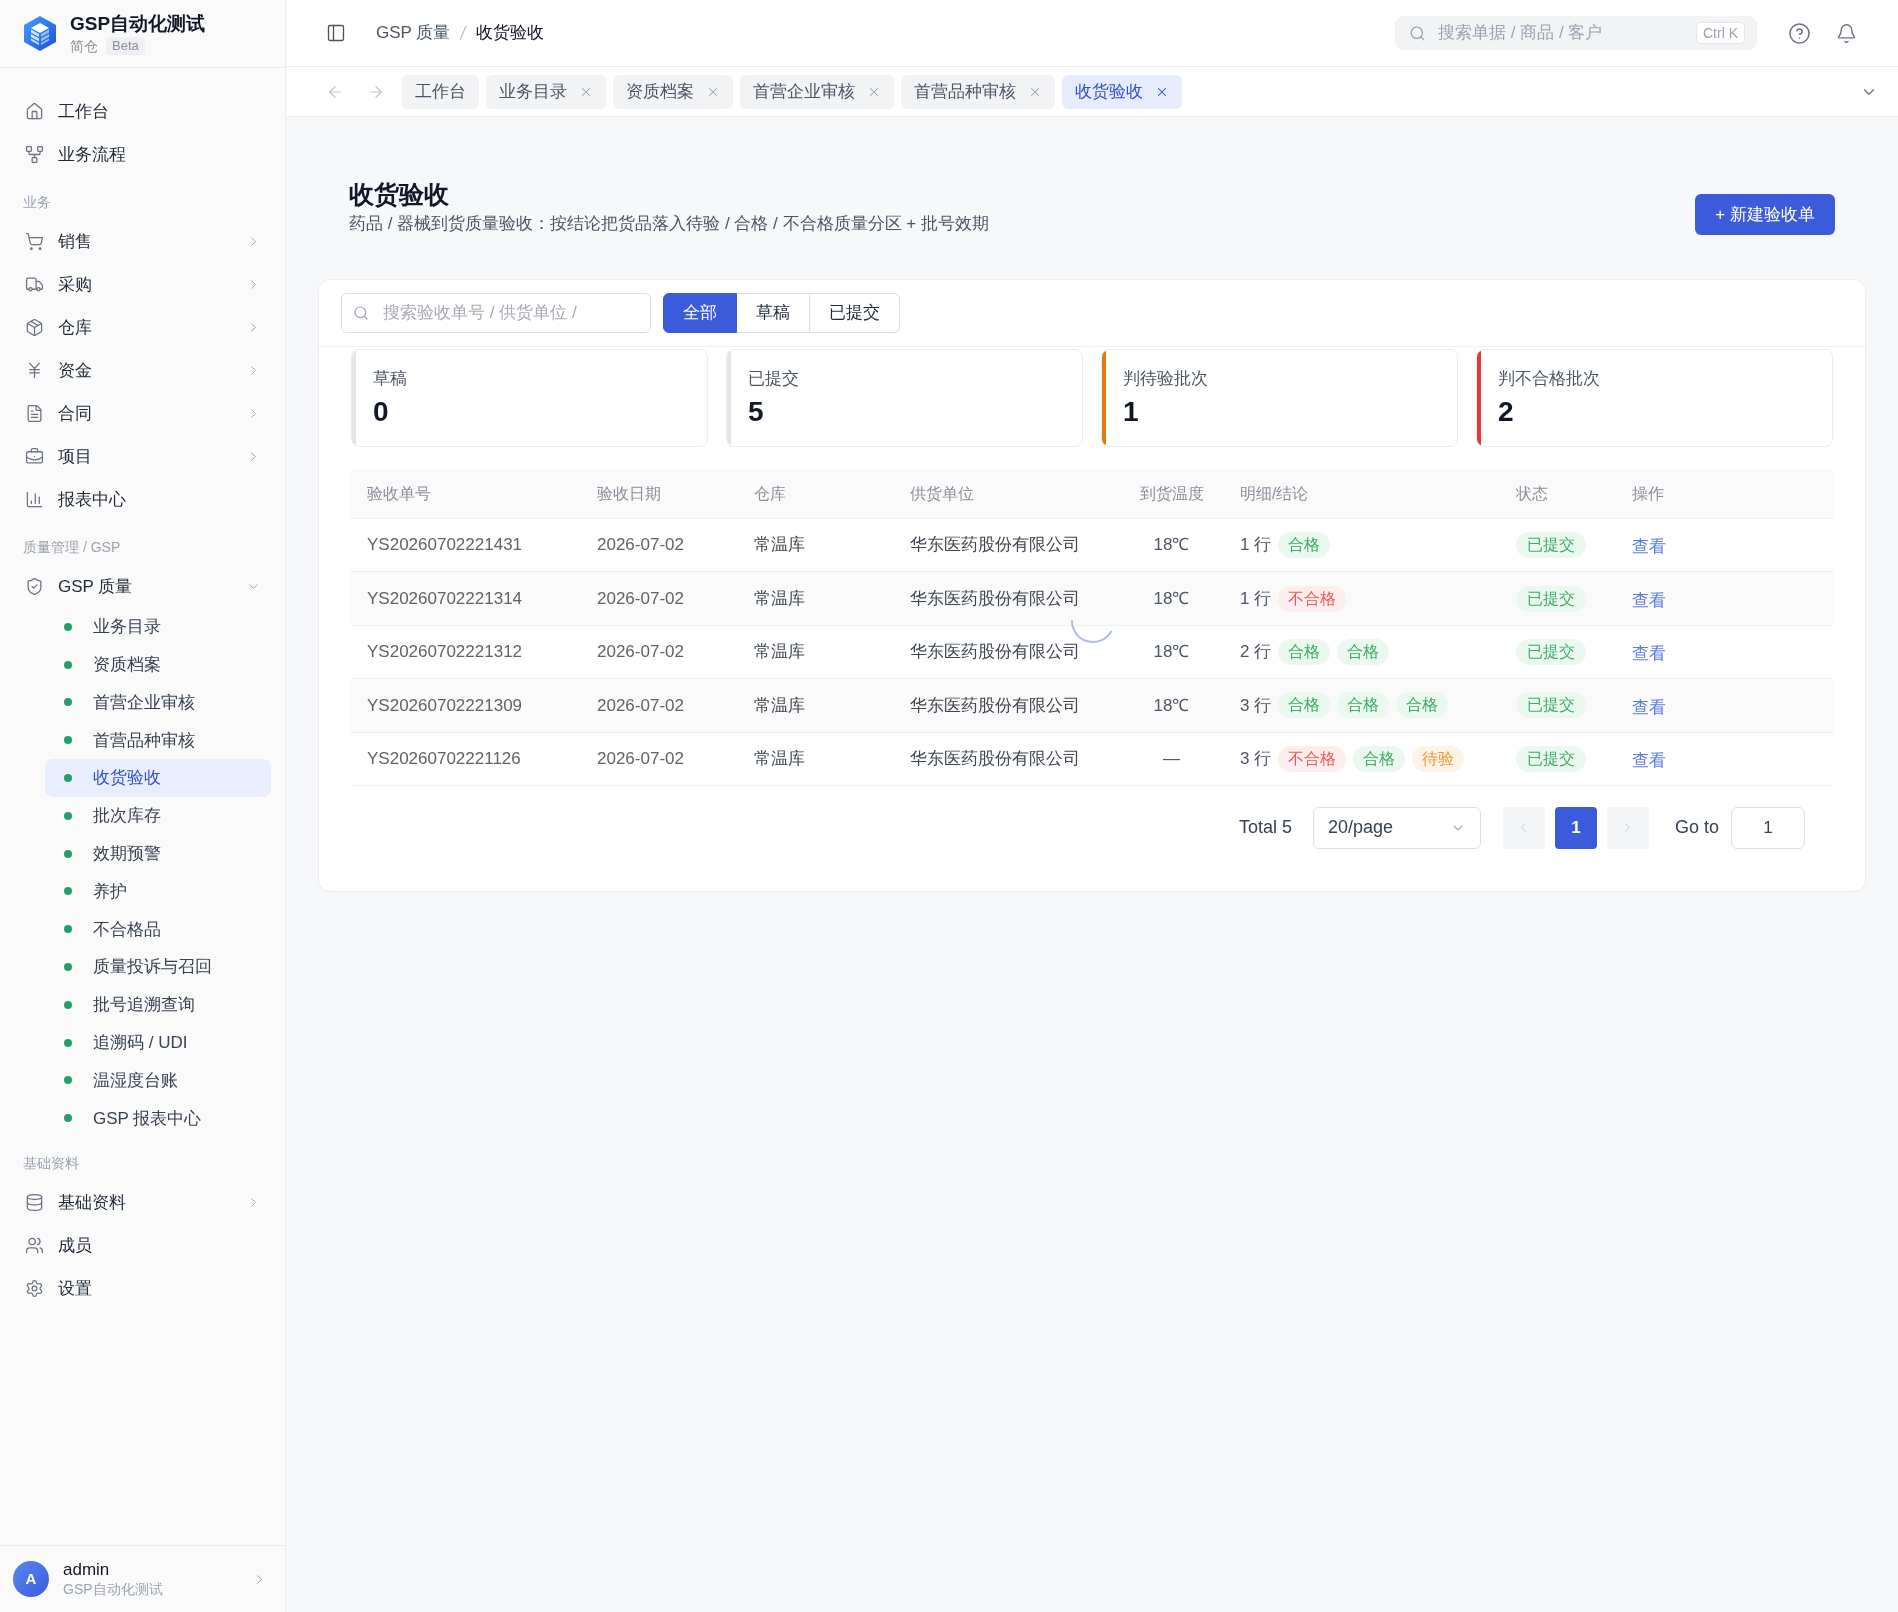 The image size is (1898, 1612). Describe the element at coordinates (700, 313) in the screenshot. I see `filter-tab: 全部` at that location.